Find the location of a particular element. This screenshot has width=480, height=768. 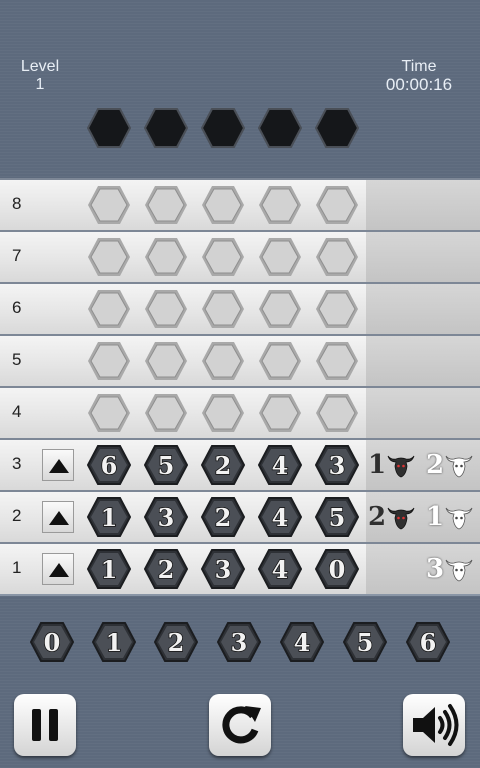

guess-row: 5 is located at coordinates (240, 360).